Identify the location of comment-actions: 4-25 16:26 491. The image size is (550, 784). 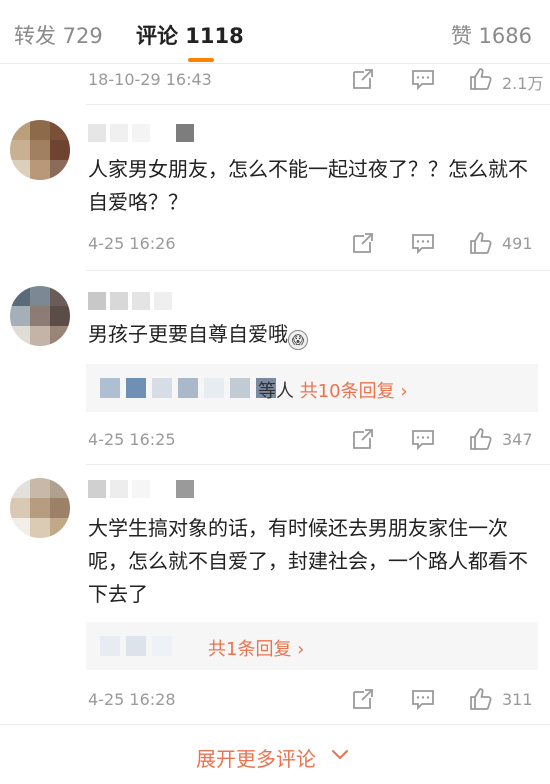
(275, 243).